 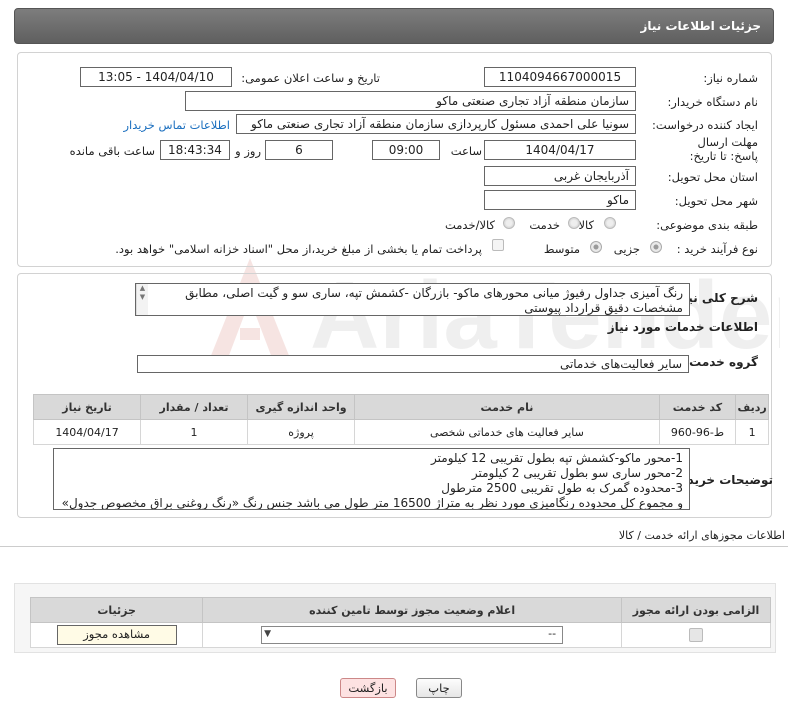 What do you see at coordinates (268, 634) in the screenshot?
I see `chevron-down-icon: ▼` at bounding box center [268, 634].